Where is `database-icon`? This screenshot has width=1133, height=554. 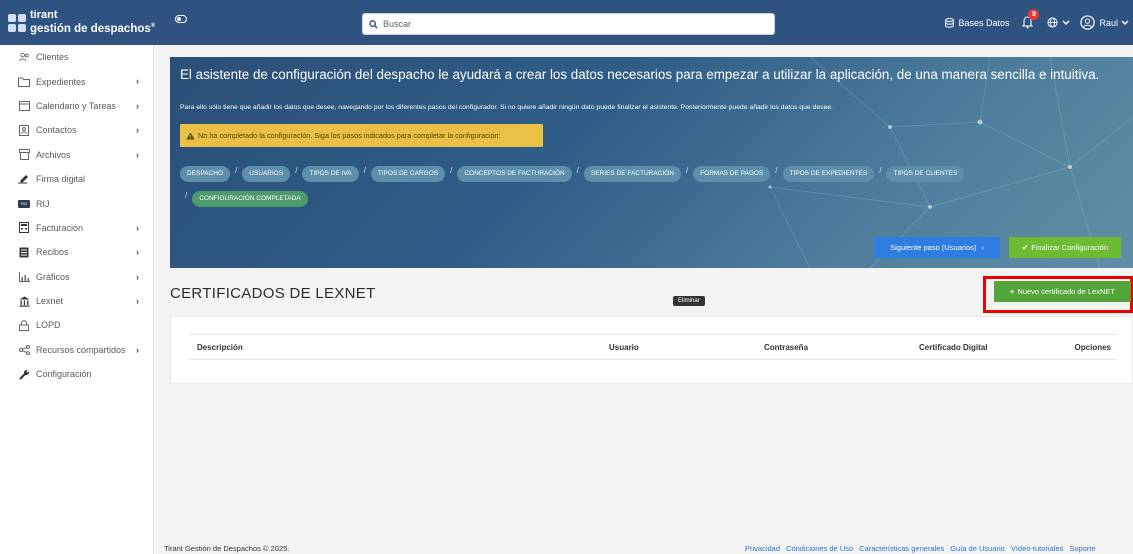 database-icon is located at coordinates (950, 22).